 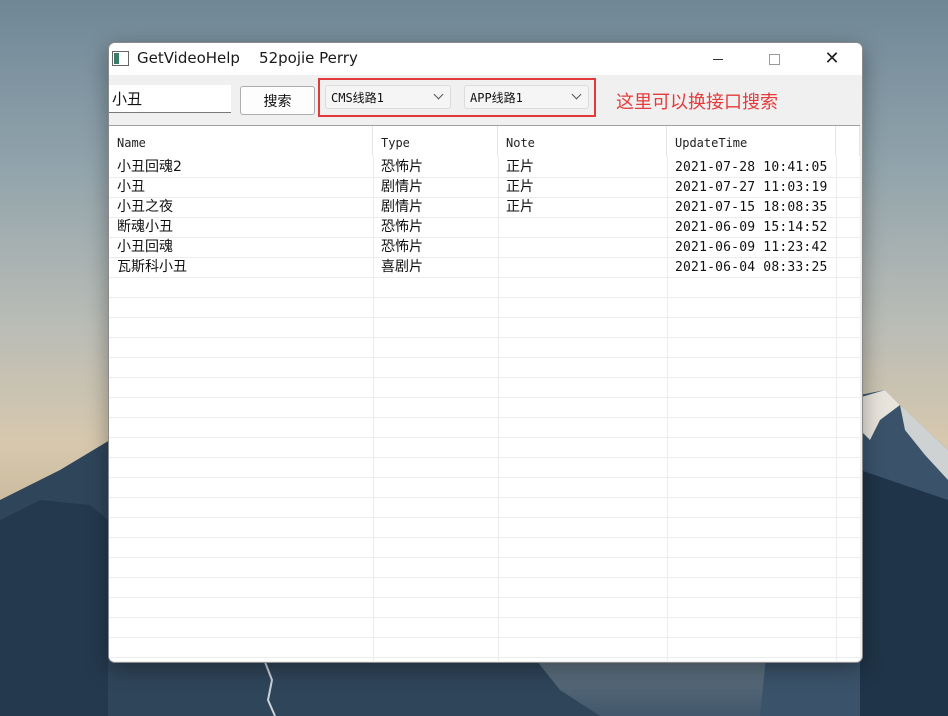 I want to click on cell-time: 2021-07-28 10:41:05, so click(x=751, y=167).